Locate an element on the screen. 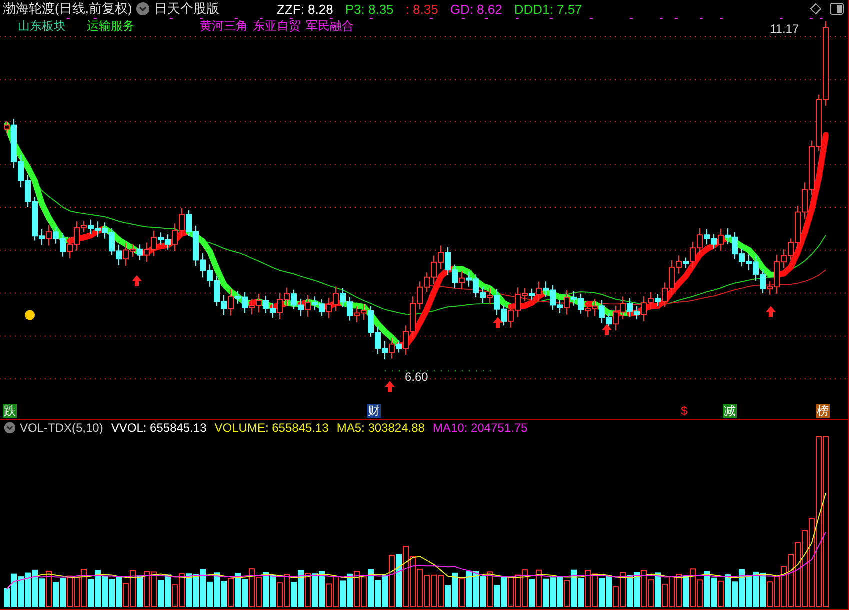 The width and height of the screenshot is (849, 610). volume-reading: VOLUME: 655845.13 is located at coordinates (271, 428).